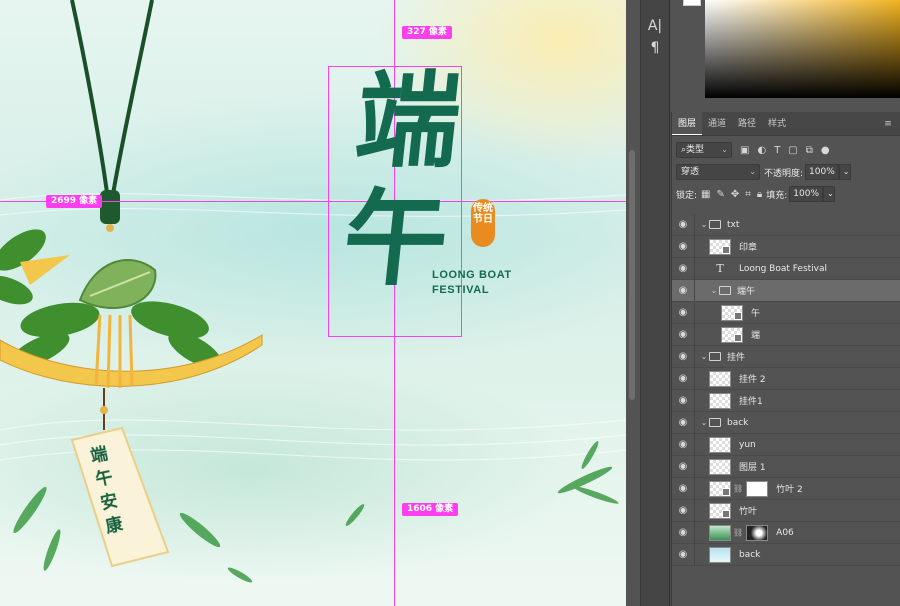 The image size is (900, 606). Describe the element at coordinates (655, 26) in the screenshot. I see `character-panel-icon: A|` at that location.